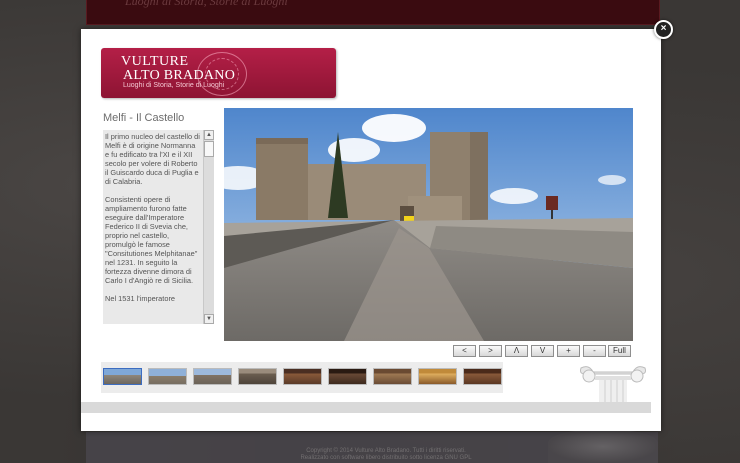 This screenshot has height=463, width=740. I want to click on thumbnail-strip, so click(302, 377).